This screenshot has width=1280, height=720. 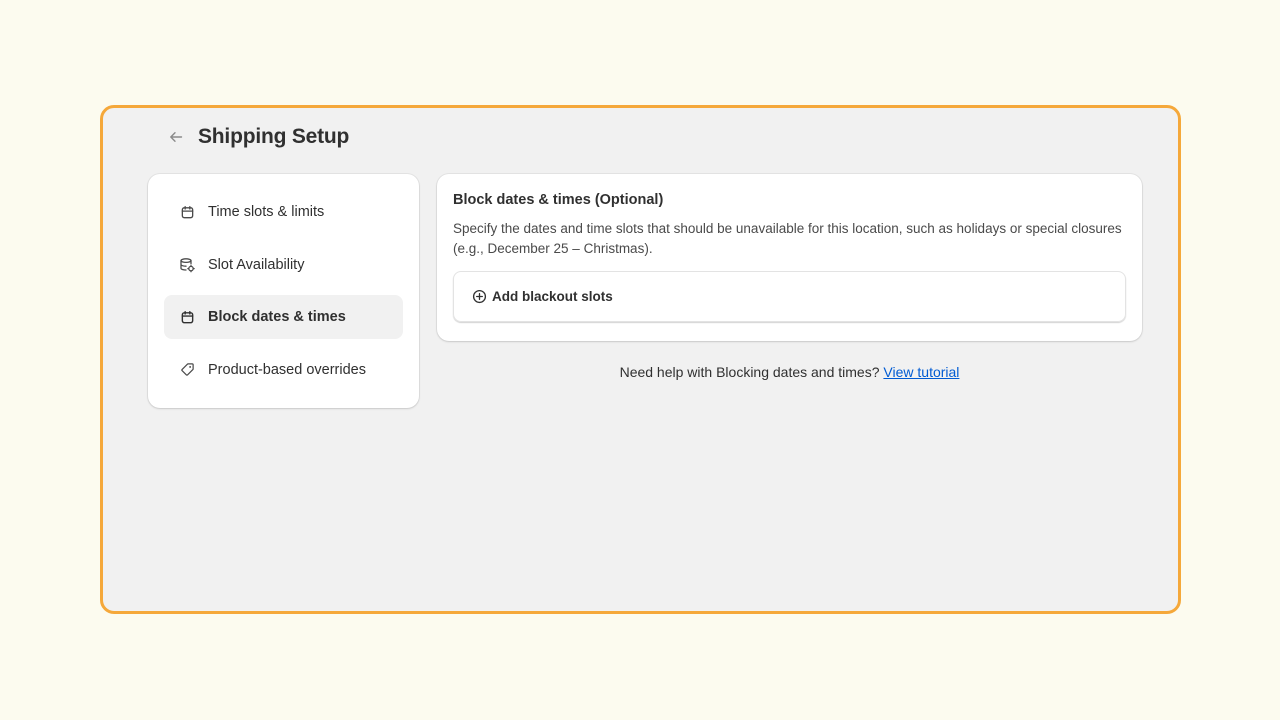 What do you see at coordinates (187, 370) in the screenshot?
I see `tag-icon` at bounding box center [187, 370].